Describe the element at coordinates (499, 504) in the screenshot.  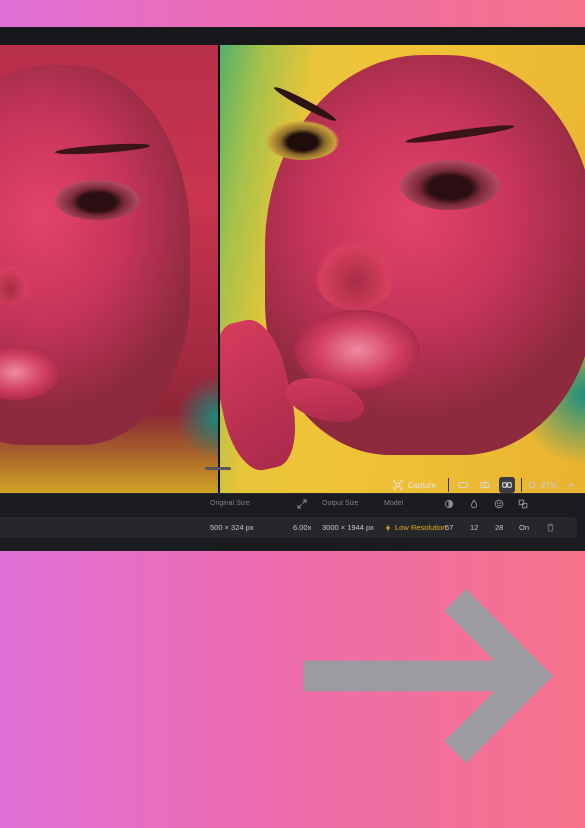
I see `face-icon` at that location.